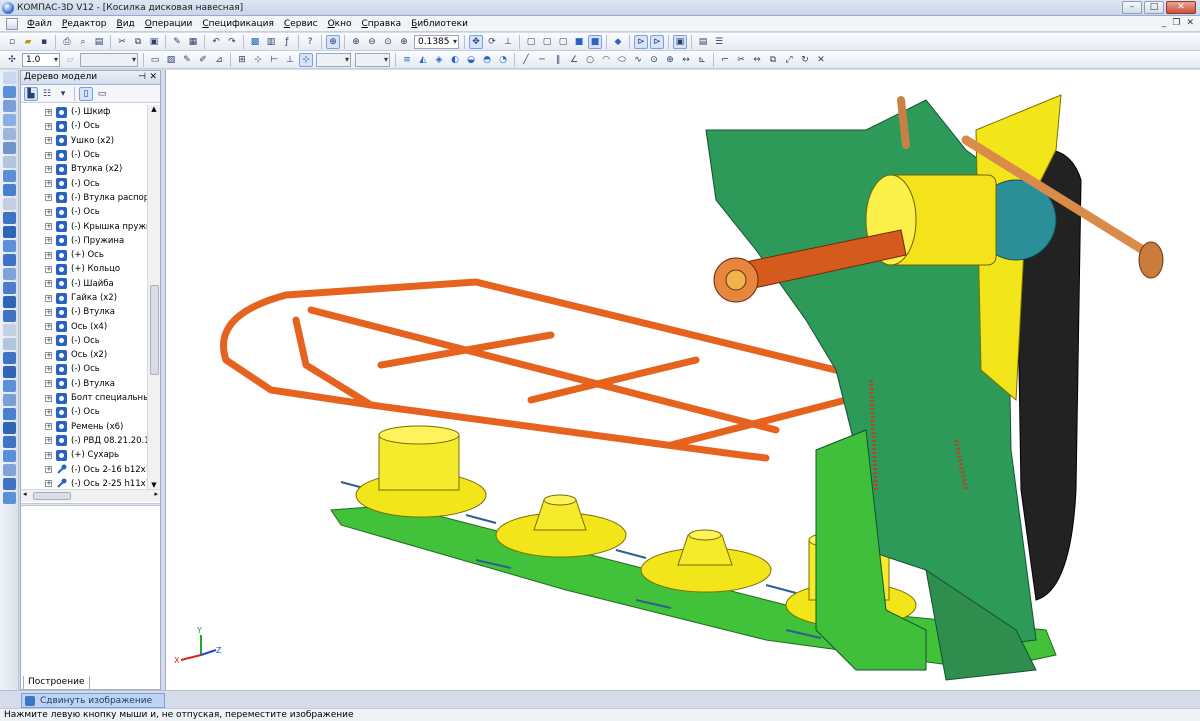 This screenshot has height=721, width=1200. Describe the element at coordinates (686, 60) in the screenshot. I see `dimension-icon: ↔` at that location.